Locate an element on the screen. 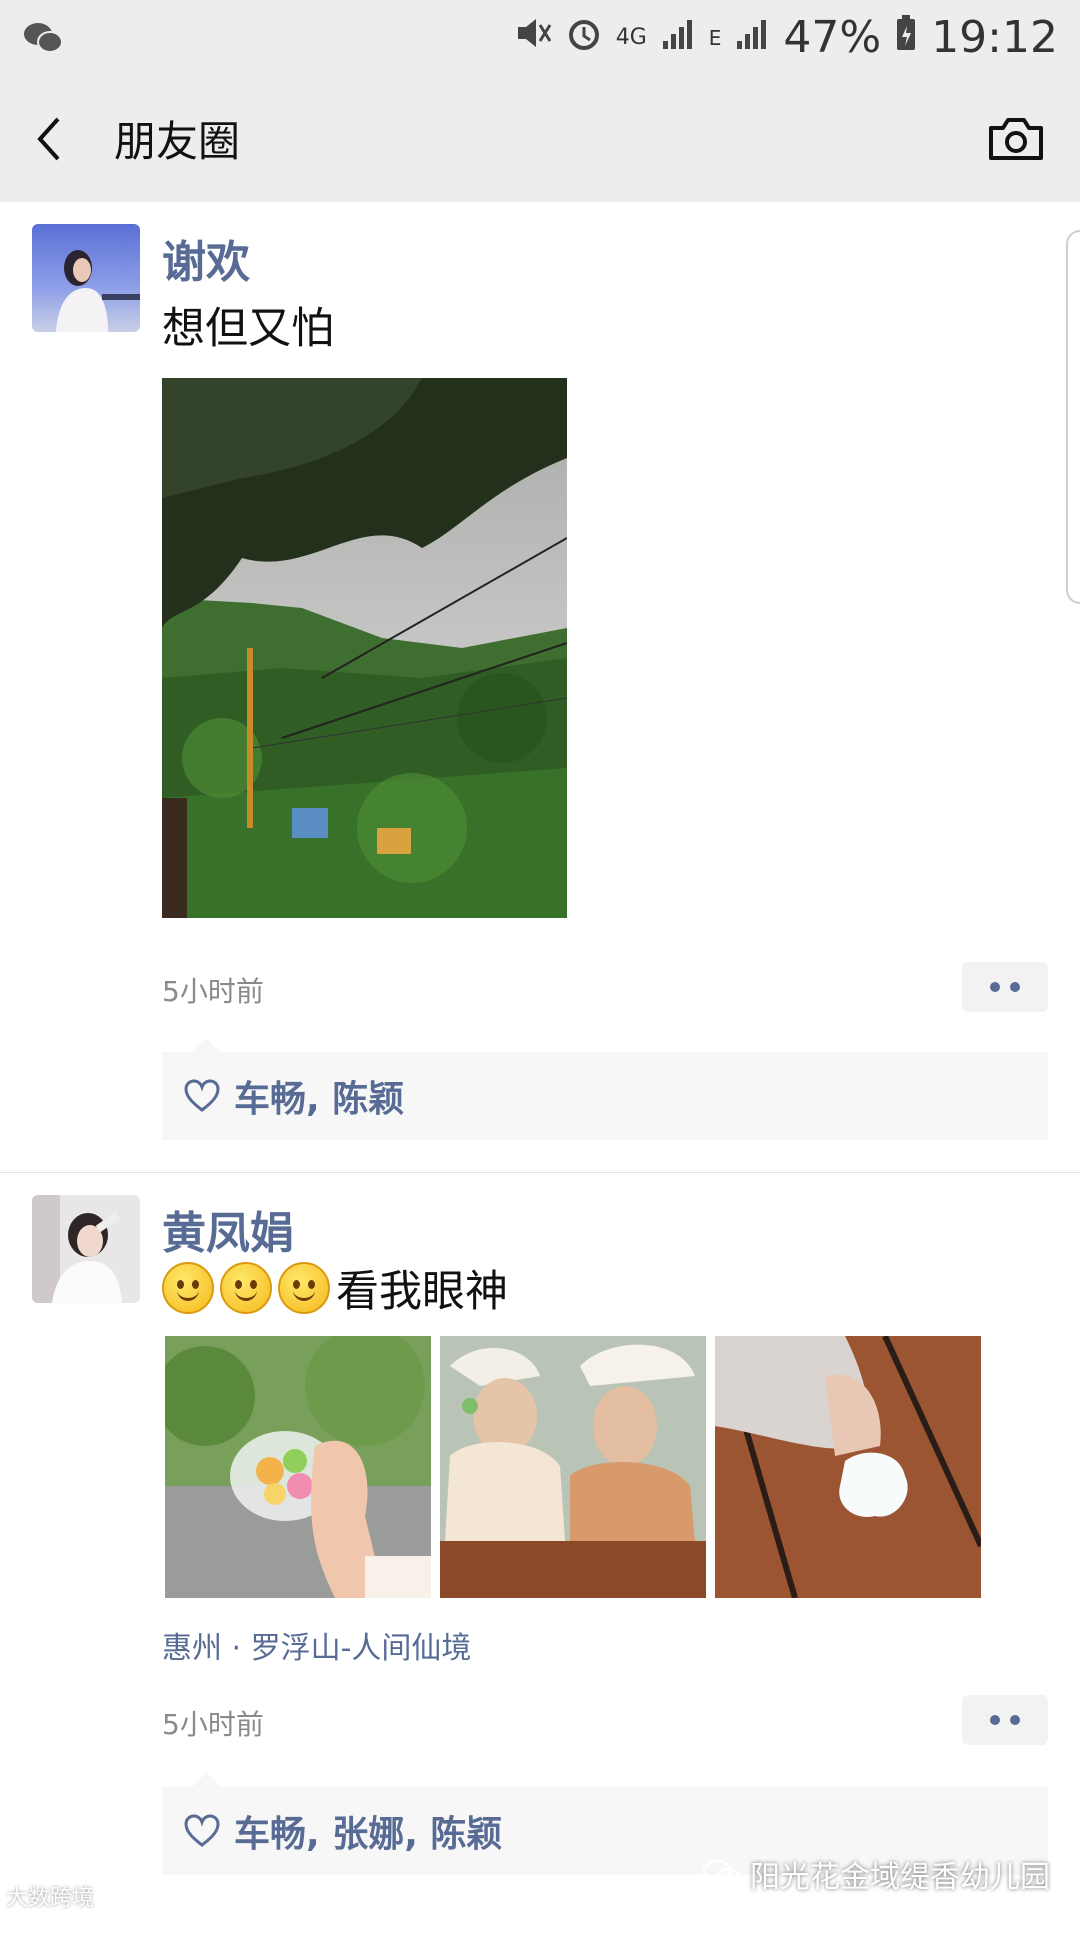 The height and width of the screenshot is (1933, 1080). post-text-content: 想但又怕 is located at coordinates (248, 329).